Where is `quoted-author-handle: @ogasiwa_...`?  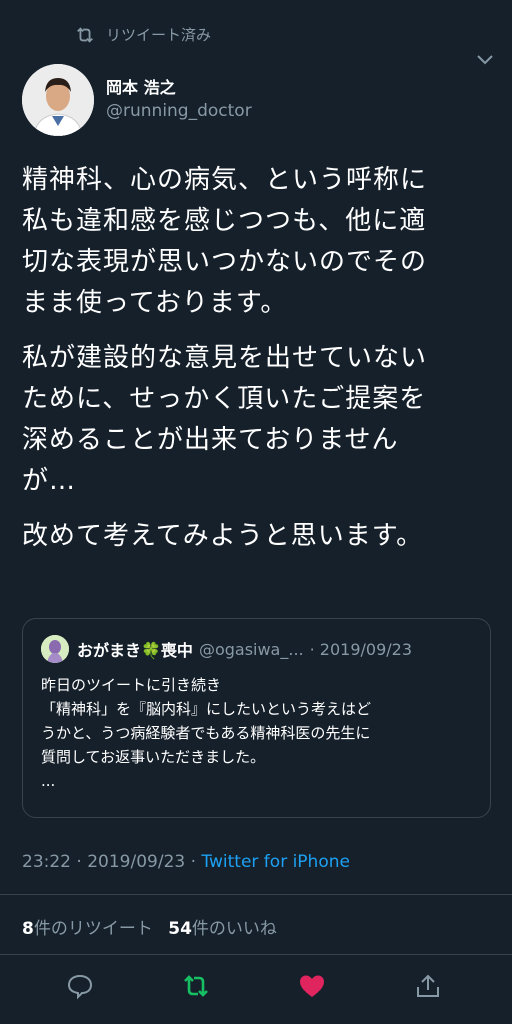 quoted-author-handle: @ogasiwa_... is located at coordinates (251, 649).